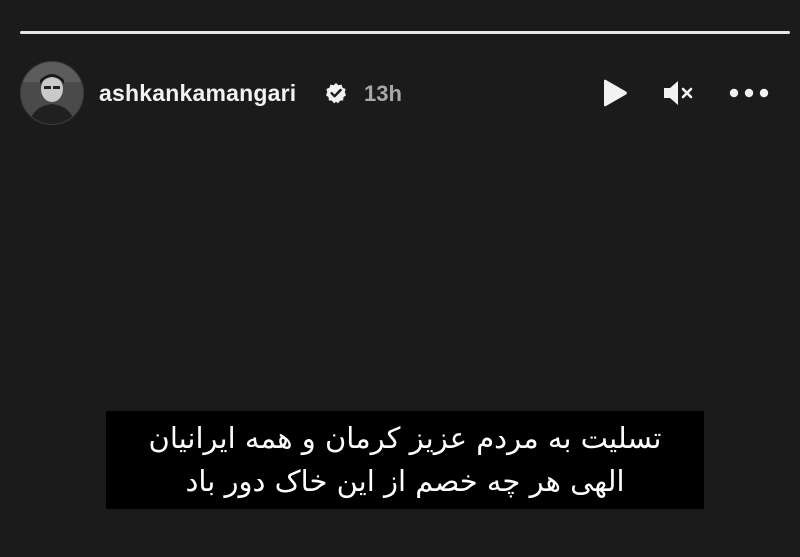  I want to click on more-options-icon, so click(749, 93).